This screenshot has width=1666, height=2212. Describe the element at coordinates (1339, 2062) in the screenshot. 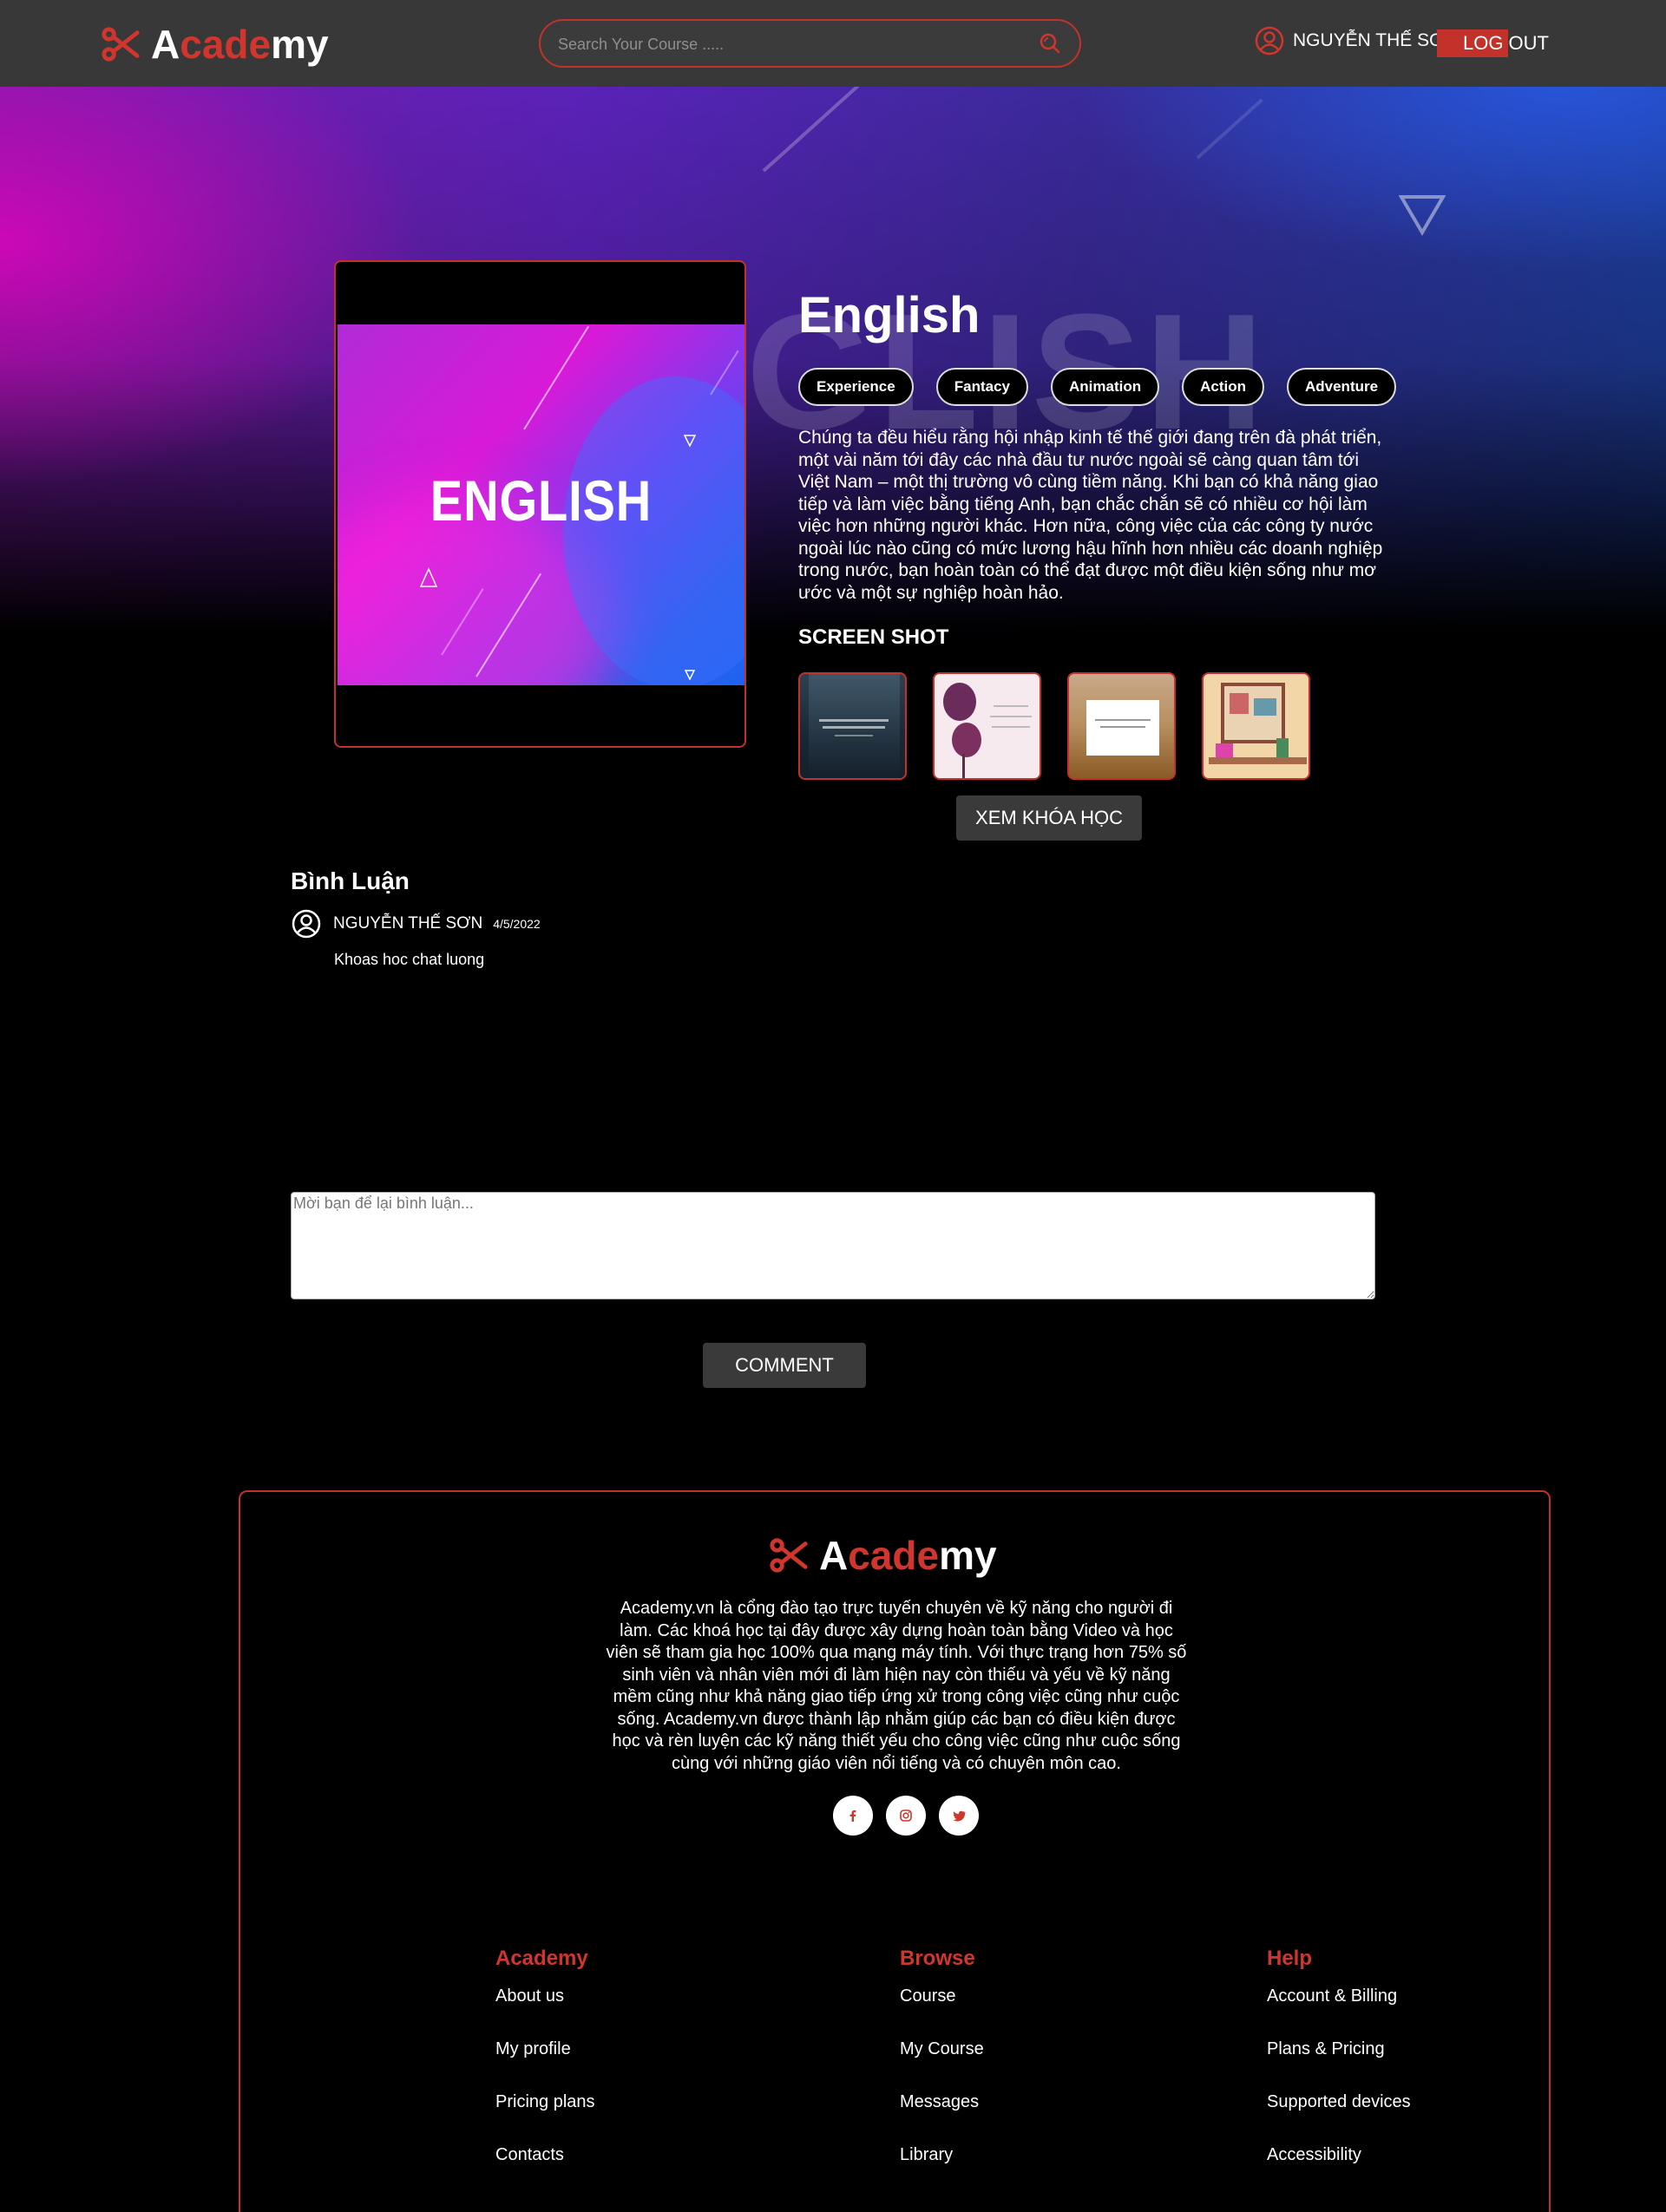

I see `footer-link-plans-pricing: Plans & Pricing` at that location.